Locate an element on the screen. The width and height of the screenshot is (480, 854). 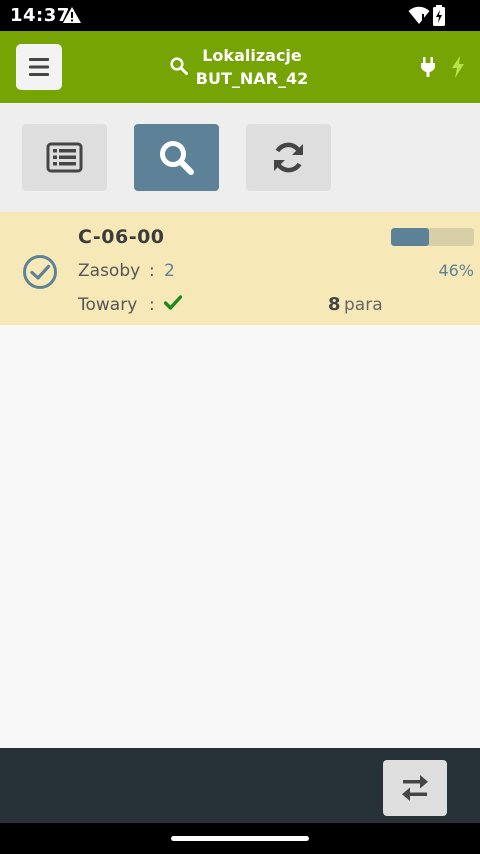
system-nav-bar is located at coordinates (240, 838).